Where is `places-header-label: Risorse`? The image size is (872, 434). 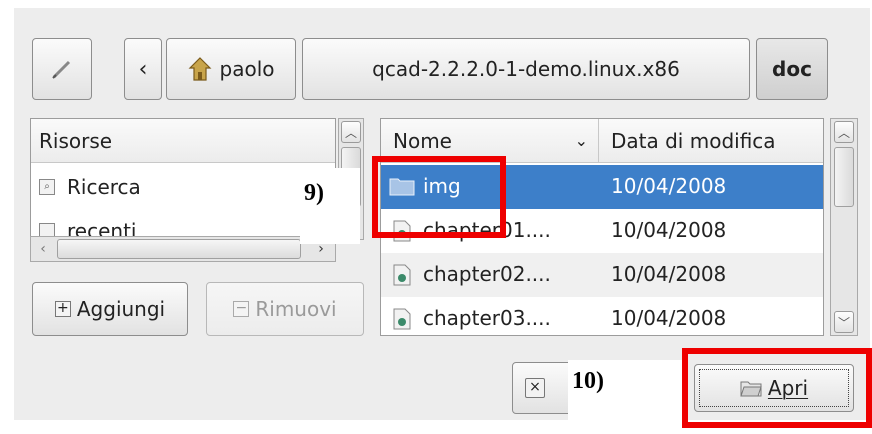
places-header-label: Risorse is located at coordinates (76, 140).